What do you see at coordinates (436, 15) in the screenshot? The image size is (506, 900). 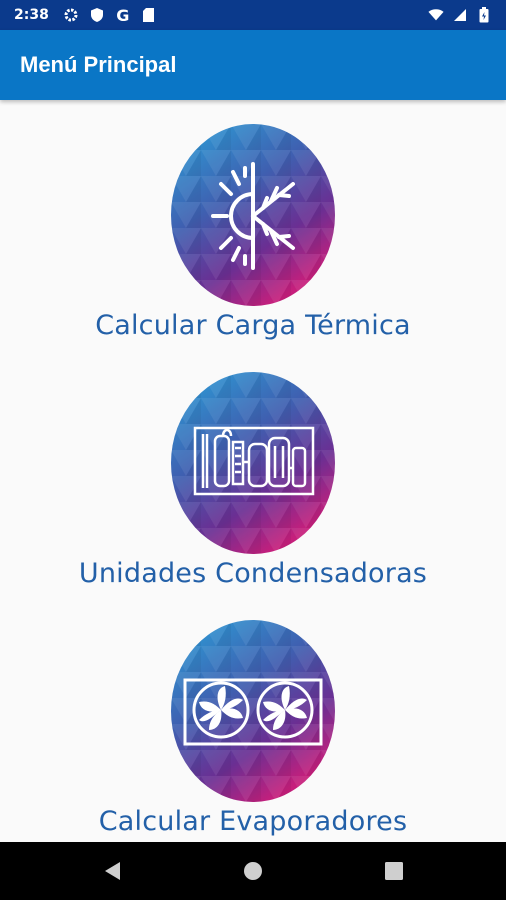 I see `wifi-icon` at bounding box center [436, 15].